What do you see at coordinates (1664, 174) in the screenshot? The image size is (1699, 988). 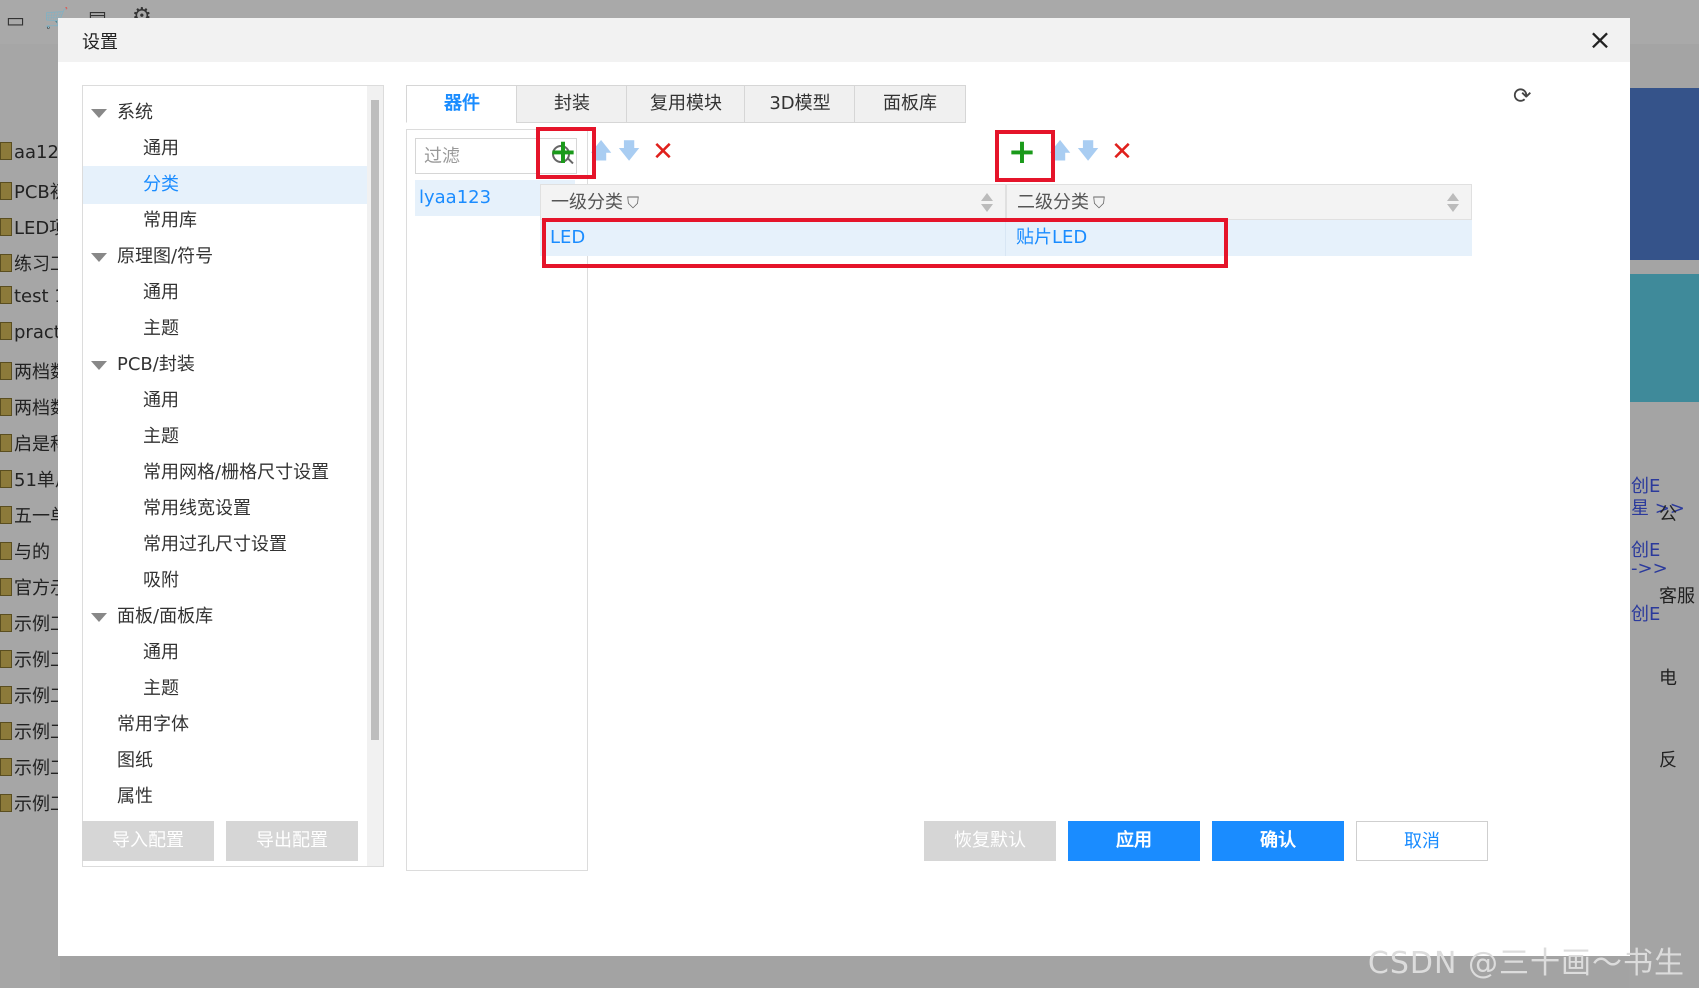 I see `background-banner-image` at bounding box center [1664, 174].